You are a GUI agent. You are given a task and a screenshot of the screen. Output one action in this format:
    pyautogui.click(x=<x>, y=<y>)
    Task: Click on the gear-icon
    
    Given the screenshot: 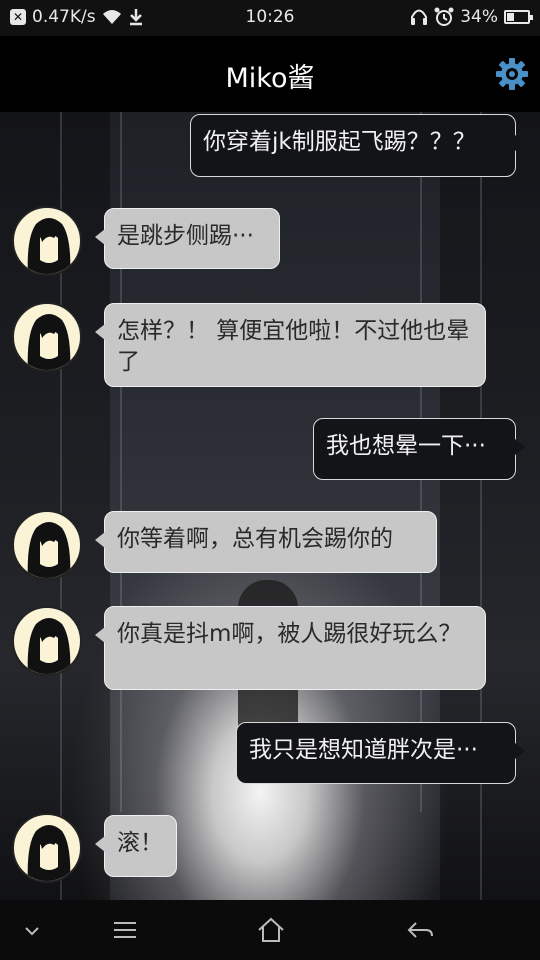 What is the action you would take?
    pyautogui.click(x=512, y=74)
    